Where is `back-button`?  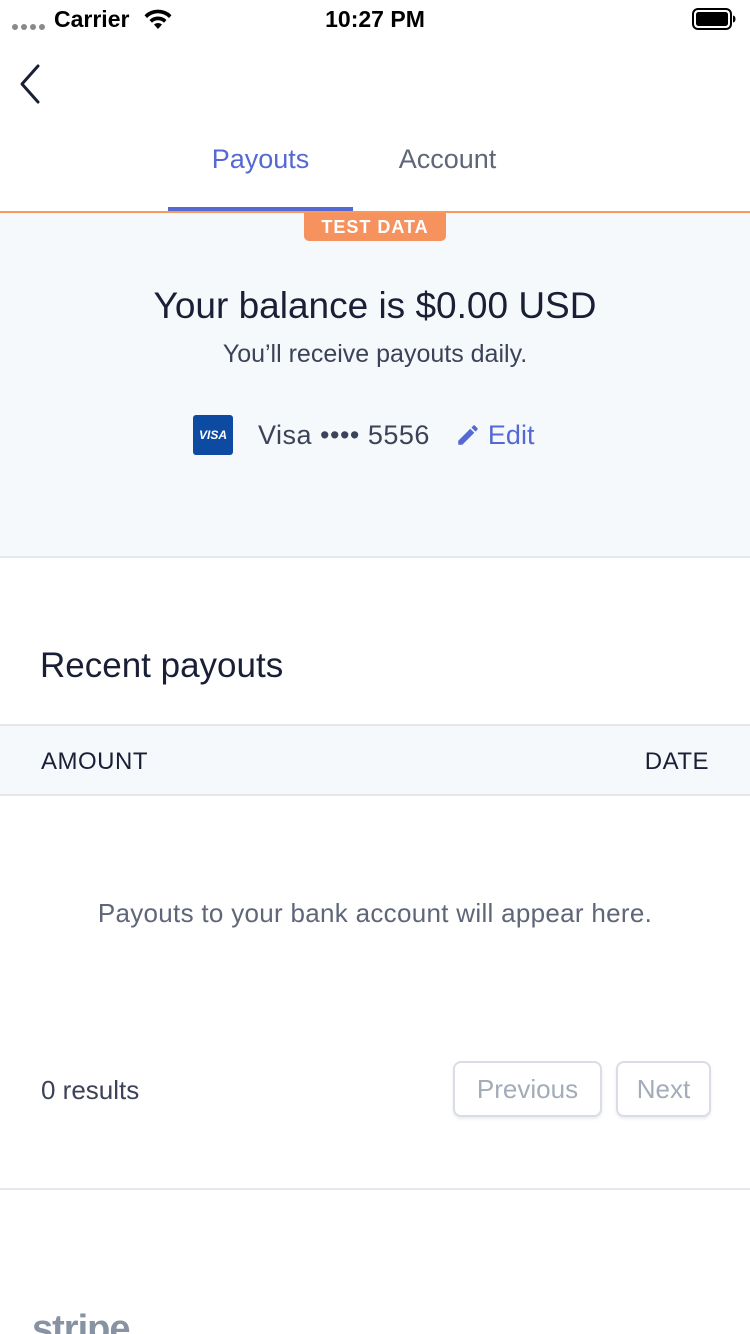
back-button is located at coordinates (34, 84).